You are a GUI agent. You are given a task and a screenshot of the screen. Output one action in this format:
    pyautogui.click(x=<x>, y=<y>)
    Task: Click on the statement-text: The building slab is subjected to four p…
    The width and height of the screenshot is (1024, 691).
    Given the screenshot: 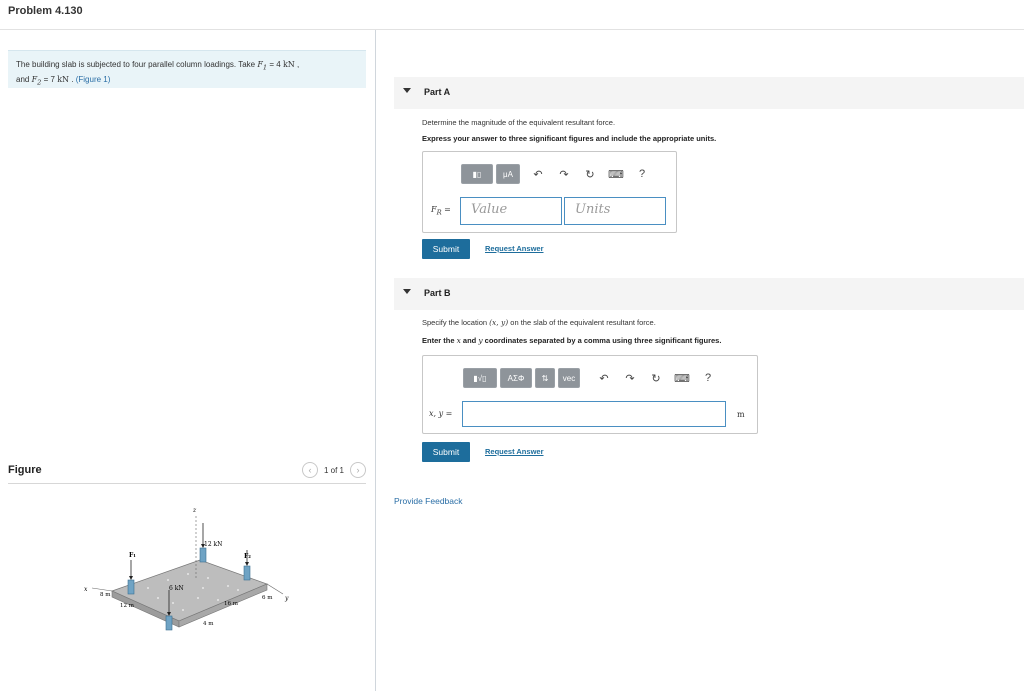 What is the action you would take?
    pyautogui.click(x=137, y=64)
    